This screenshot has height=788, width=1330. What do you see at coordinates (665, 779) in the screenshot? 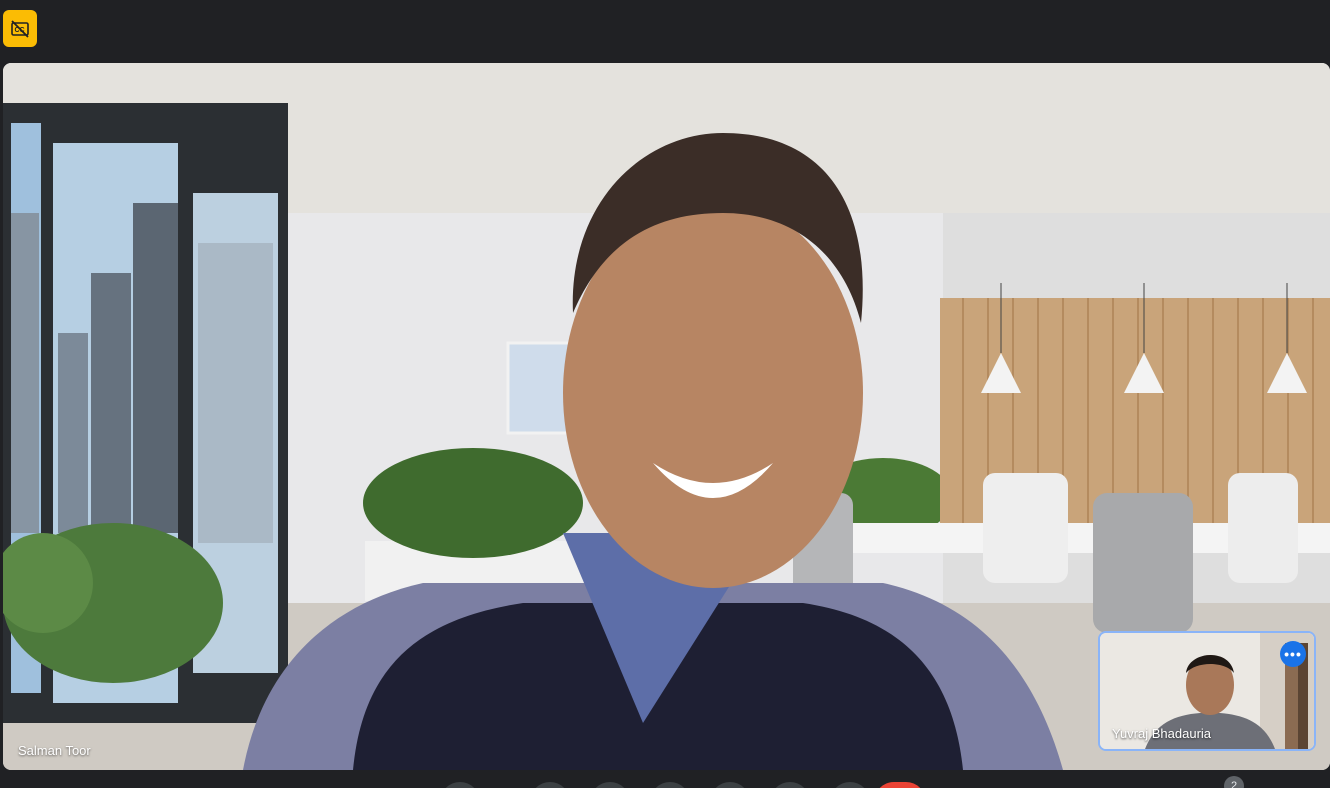
I see `bottom-control-bar: 2` at bounding box center [665, 779].